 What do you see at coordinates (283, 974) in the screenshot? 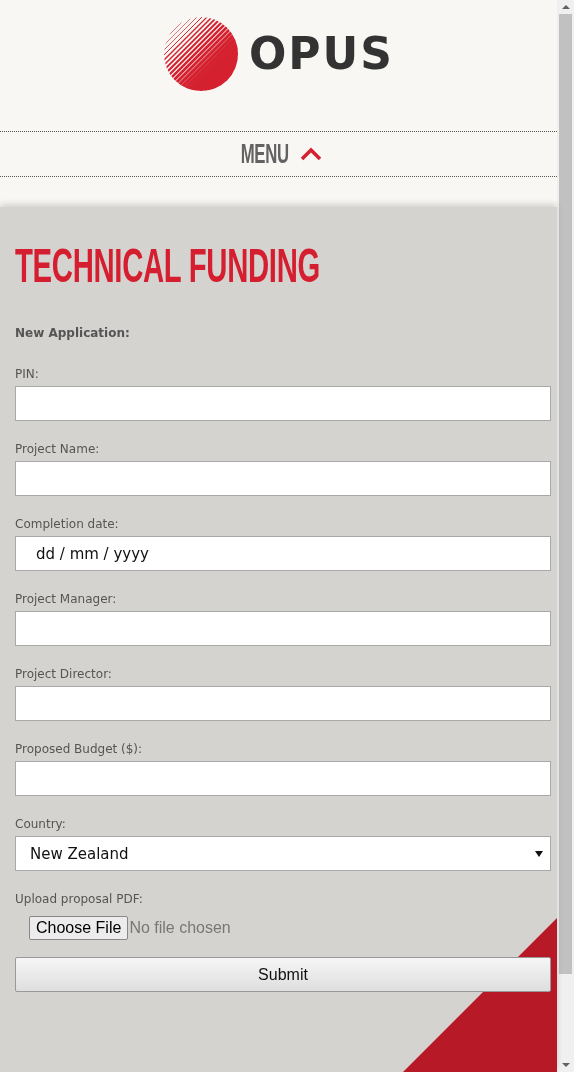
I see `submit-button: Submit` at bounding box center [283, 974].